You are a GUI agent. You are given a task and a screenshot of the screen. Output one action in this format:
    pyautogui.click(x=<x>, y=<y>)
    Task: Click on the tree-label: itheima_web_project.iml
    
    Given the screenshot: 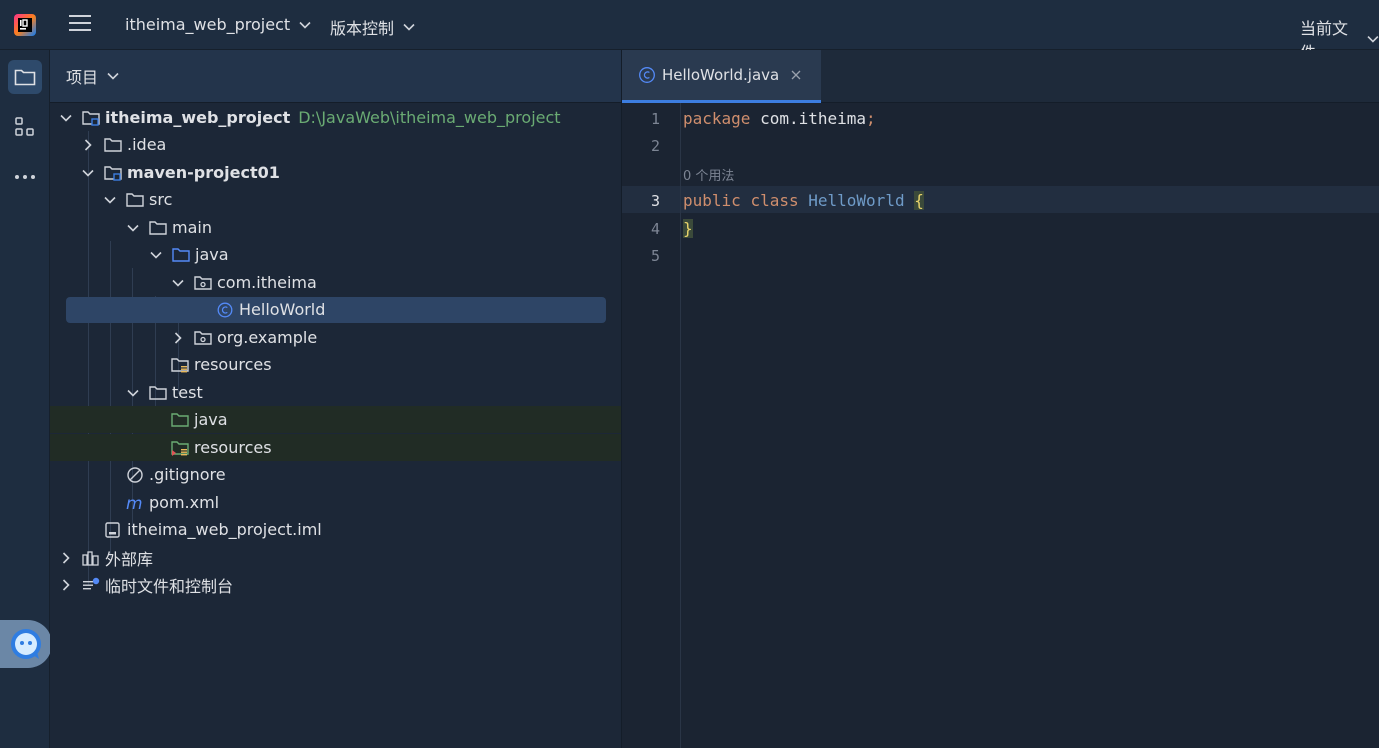 What is the action you would take?
    pyautogui.click(x=224, y=529)
    